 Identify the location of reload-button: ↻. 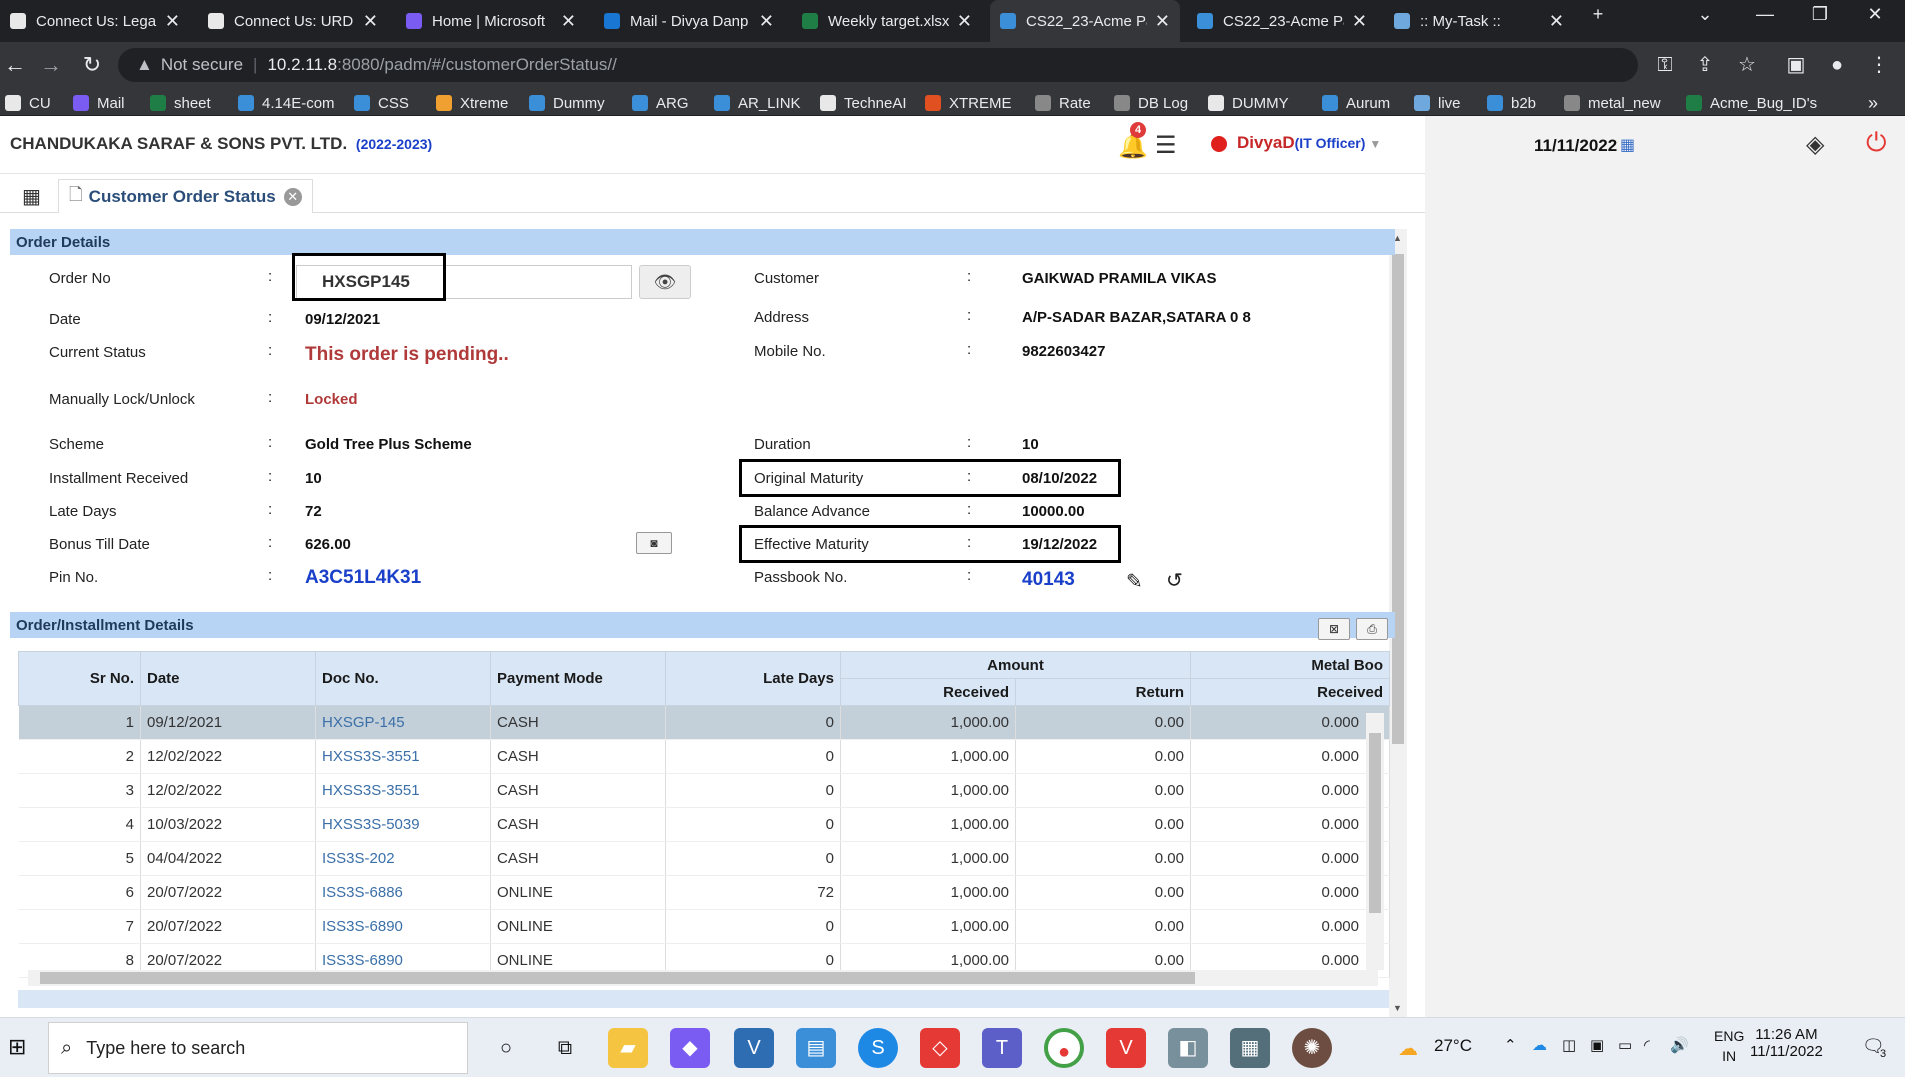
(92, 65).